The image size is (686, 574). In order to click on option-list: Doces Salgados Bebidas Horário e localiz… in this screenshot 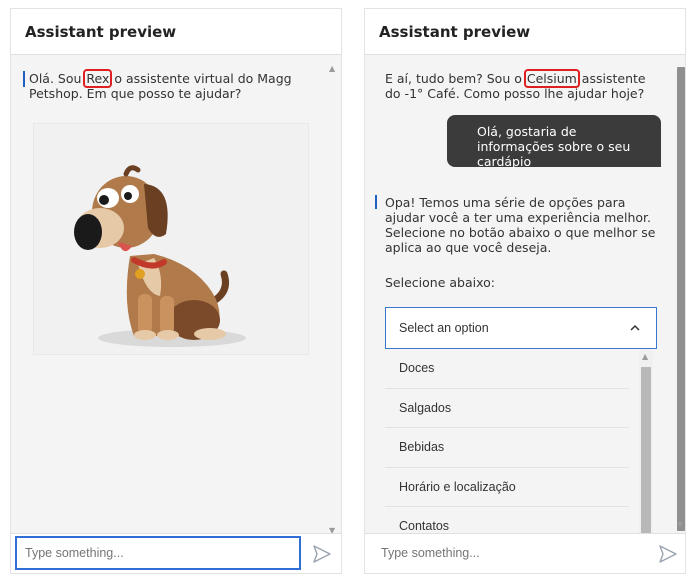, I will do `click(512, 448)`.